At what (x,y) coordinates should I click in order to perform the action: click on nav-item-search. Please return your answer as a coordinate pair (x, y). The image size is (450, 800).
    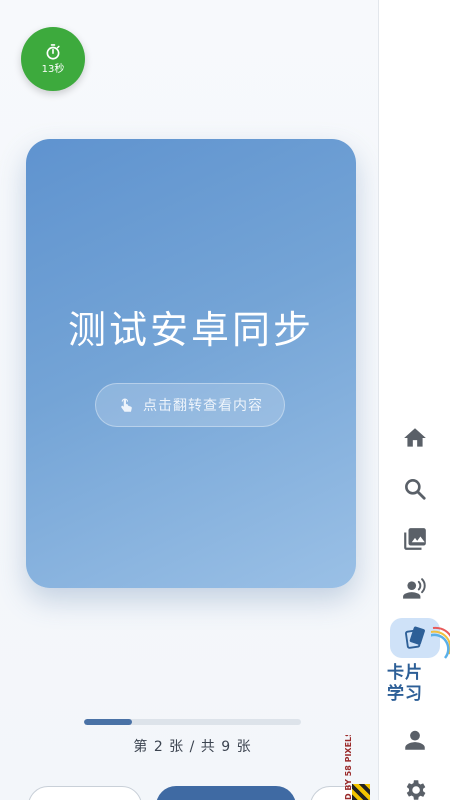
    Looking at the image, I should click on (415, 489).